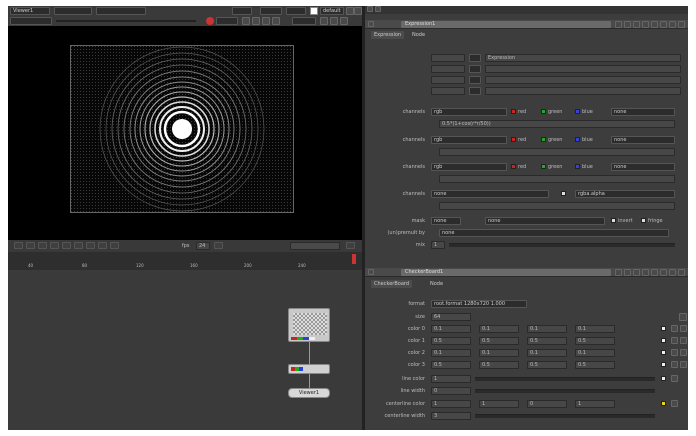 The height and width of the screenshot is (436, 696). What do you see at coordinates (436, 284) in the screenshot?
I see `tab-node: Node` at bounding box center [436, 284].